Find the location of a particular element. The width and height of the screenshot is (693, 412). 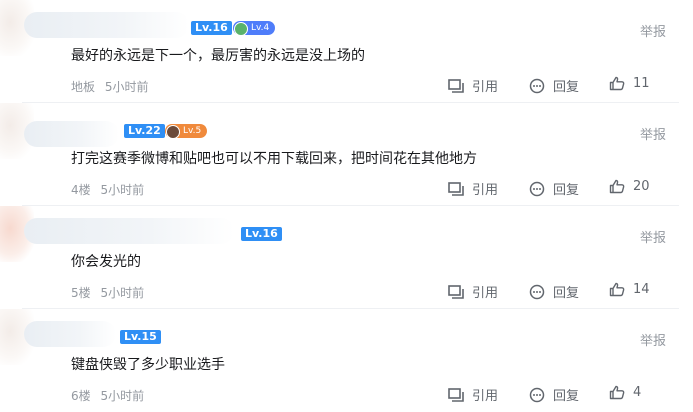

like-count: 20 is located at coordinates (641, 186).